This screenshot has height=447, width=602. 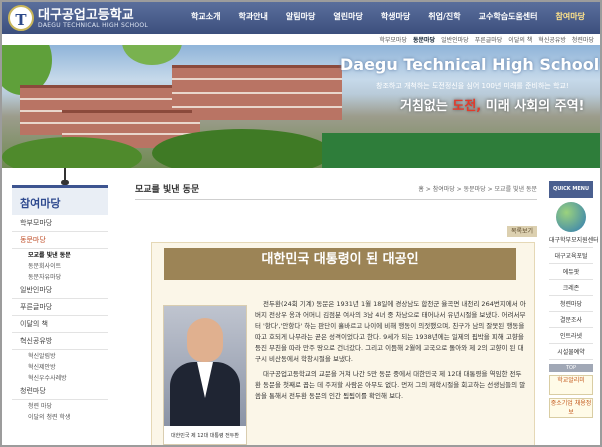 What do you see at coordinates (535, 106) in the screenshot?
I see `slogan-part-3: 미래 사회의 주역!` at bounding box center [535, 106].